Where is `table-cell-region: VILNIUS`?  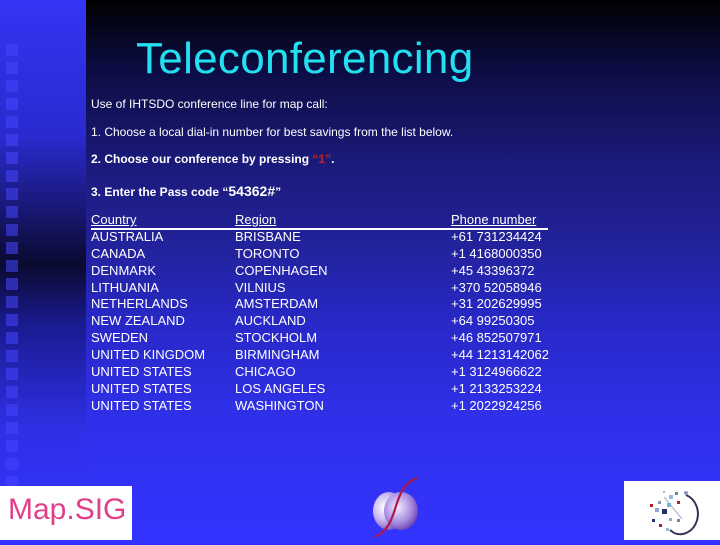 table-cell-region: VILNIUS is located at coordinates (260, 287).